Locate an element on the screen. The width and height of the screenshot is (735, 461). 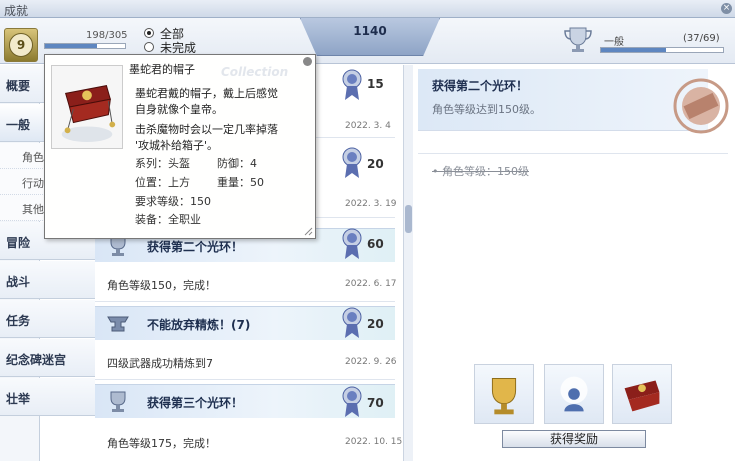
score-plaque: 1140 is located at coordinates (370, 37).